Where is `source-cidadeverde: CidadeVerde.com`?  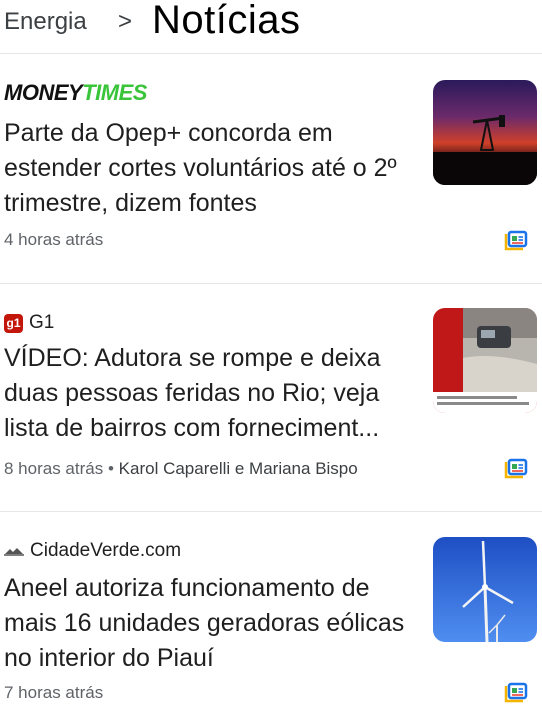 source-cidadeverde: CidadeVerde.com is located at coordinates (92, 551).